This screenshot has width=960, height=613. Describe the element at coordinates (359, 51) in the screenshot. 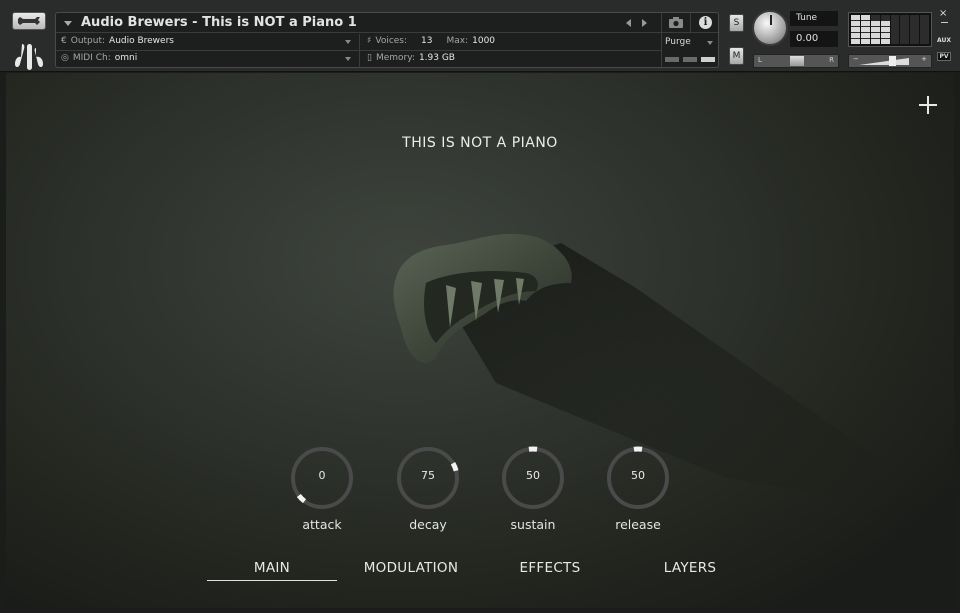

I see `panel-divider` at that location.